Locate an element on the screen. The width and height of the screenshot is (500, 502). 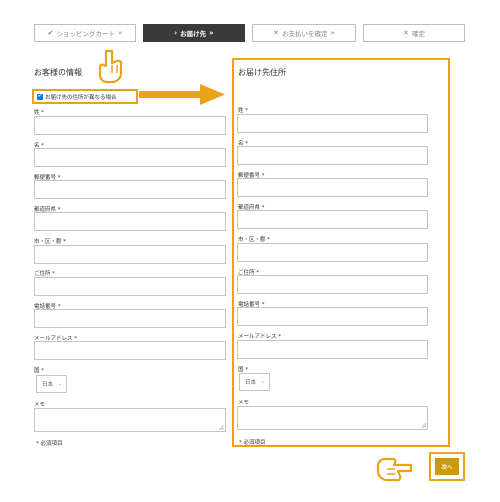
shipping-last-name-input is located at coordinates (332, 123).